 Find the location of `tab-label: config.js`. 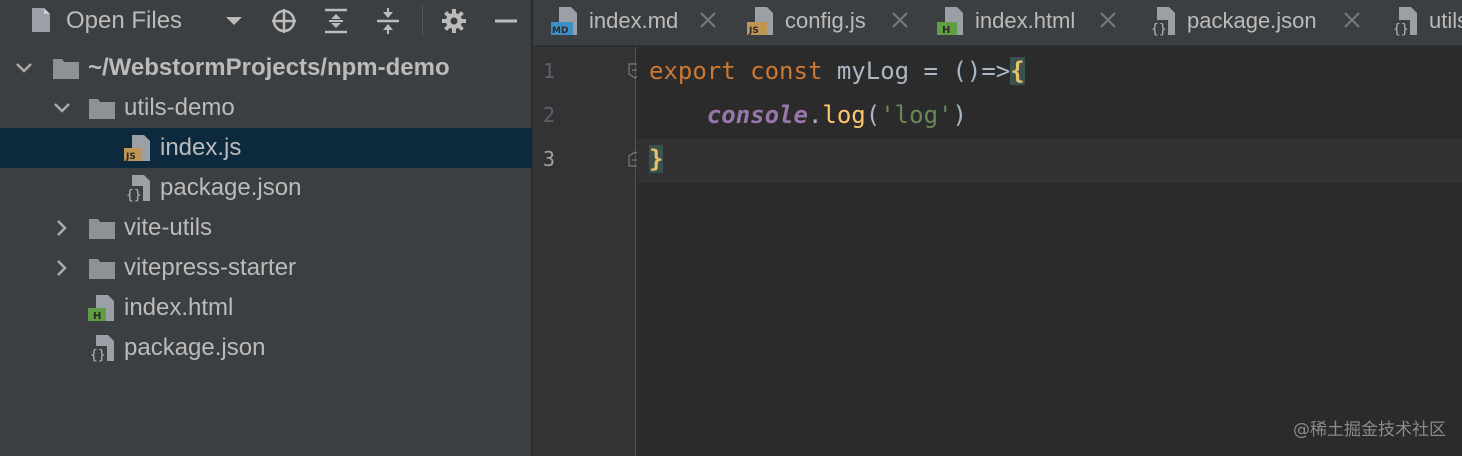

tab-label: config.js is located at coordinates (825, 20).